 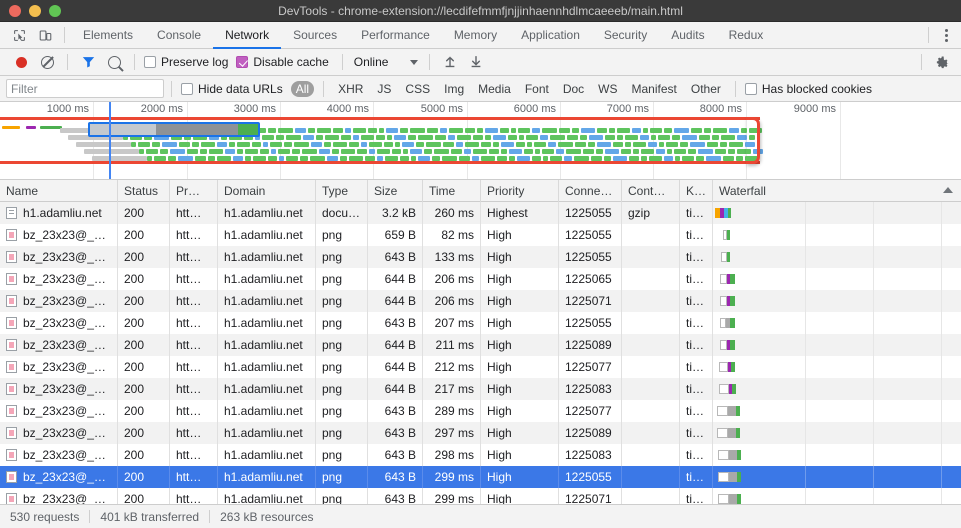 I want to click on filter-input, so click(x=85, y=88).